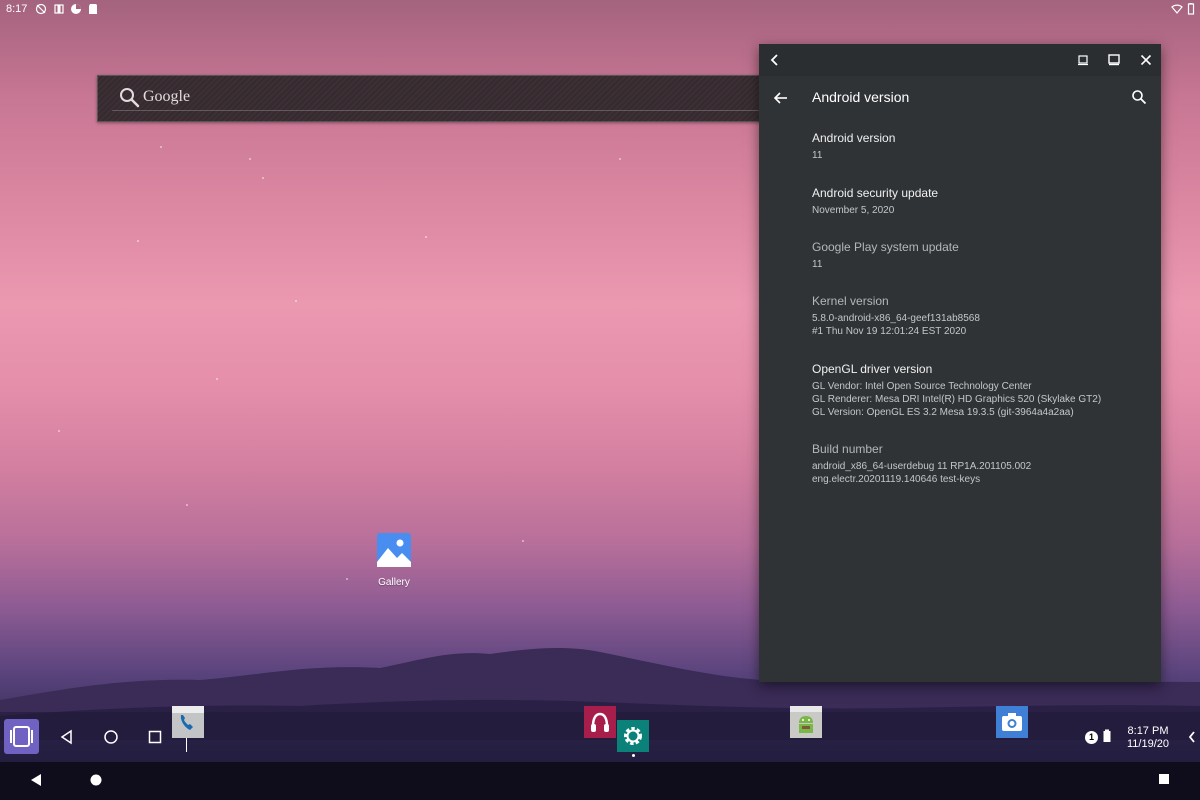 The width and height of the screenshot is (1200, 800). Describe the element at coordinates (17, 9) in the screenshot. I see `status-time: 8:17` at that location.